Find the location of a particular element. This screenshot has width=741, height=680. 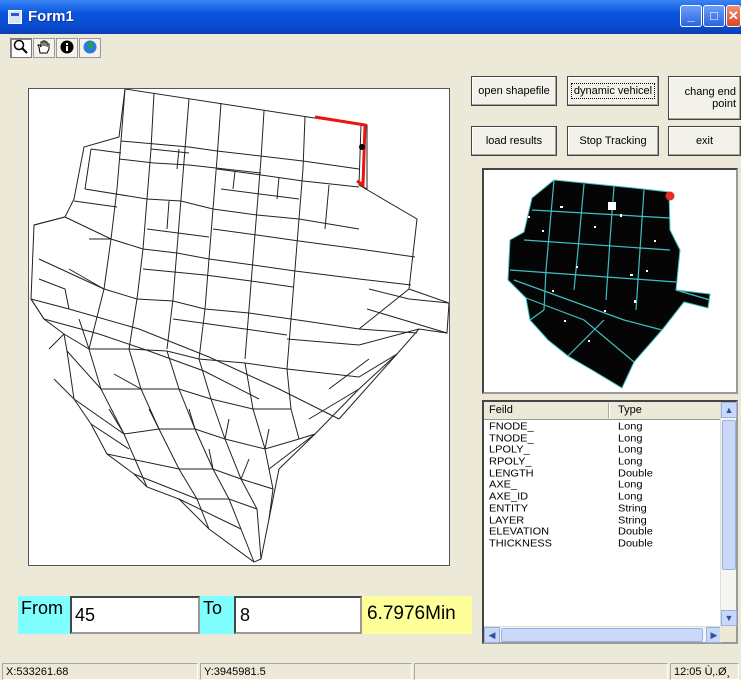

scroll-left-icon: ◀ is located at coordinates (492, 635).